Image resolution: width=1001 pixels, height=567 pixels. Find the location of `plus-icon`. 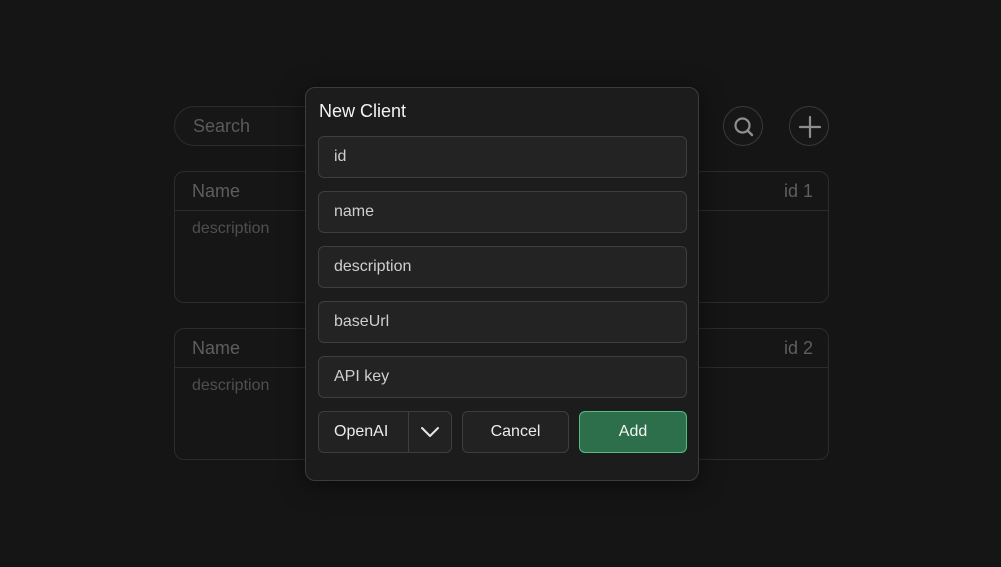

plus-icon is located at coordinates (810, 127).